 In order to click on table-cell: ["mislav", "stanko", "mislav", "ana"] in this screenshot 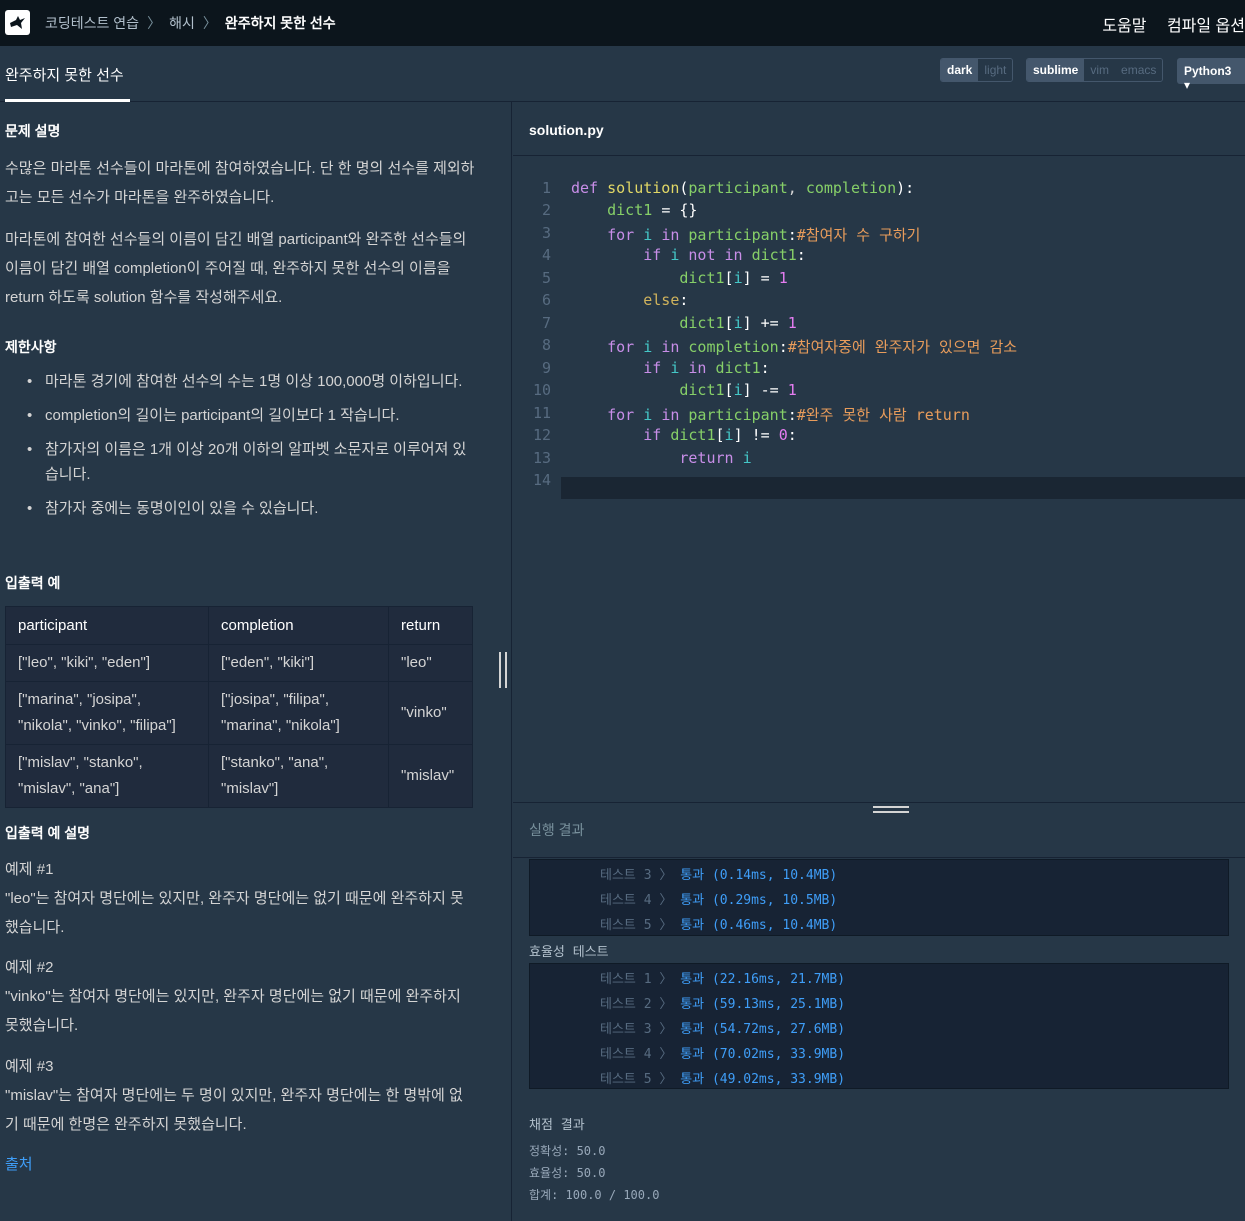, I will do `click(107, 776)`.